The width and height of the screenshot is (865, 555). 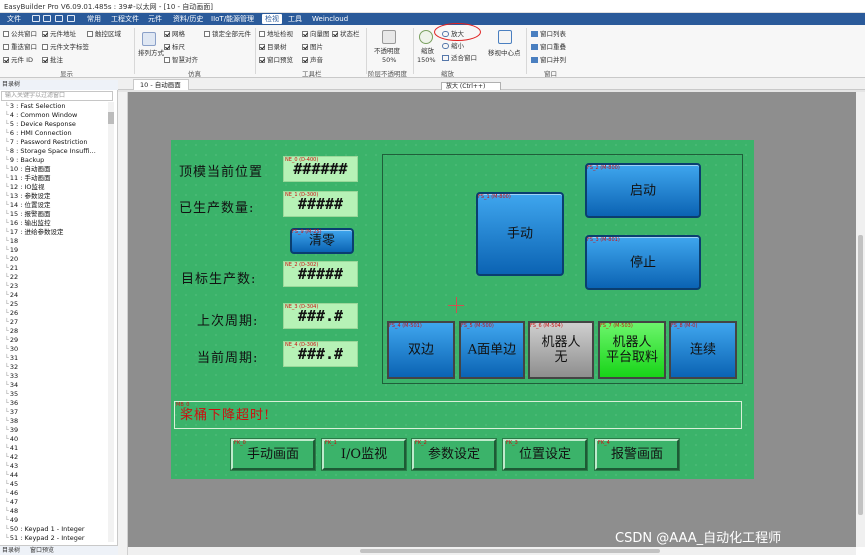 I want to click on tree-item: └9 : Backup, so click(x=55, y=160).